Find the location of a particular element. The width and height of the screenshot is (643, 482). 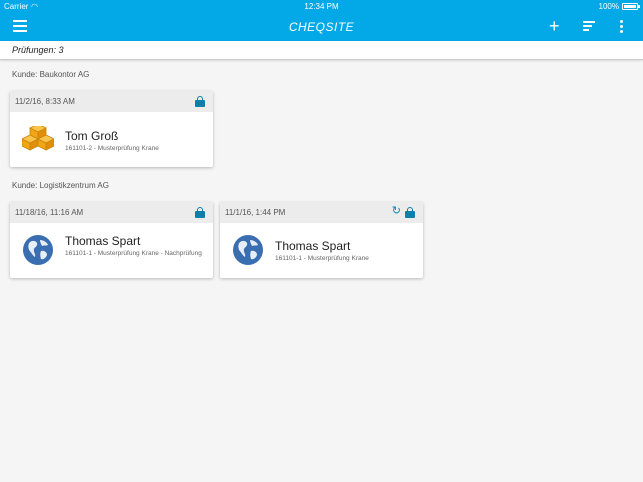

battery-icon is located at coordinates (631, 6).